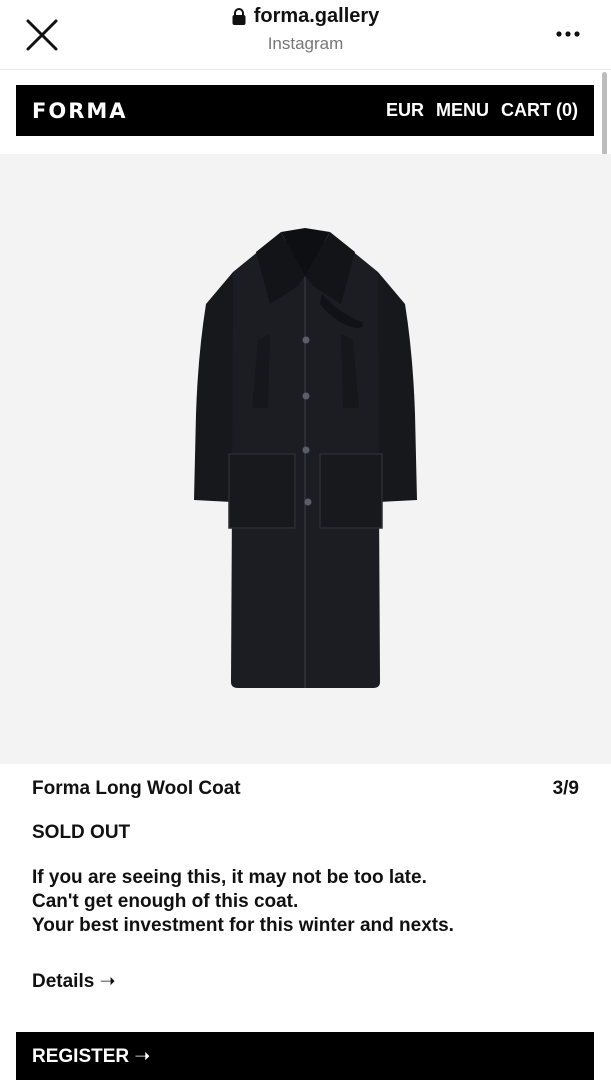  What do you see at coordinates (462, 110) in the screenshot?
I see `menu-button: MENU` at bounding box center [462, 110].